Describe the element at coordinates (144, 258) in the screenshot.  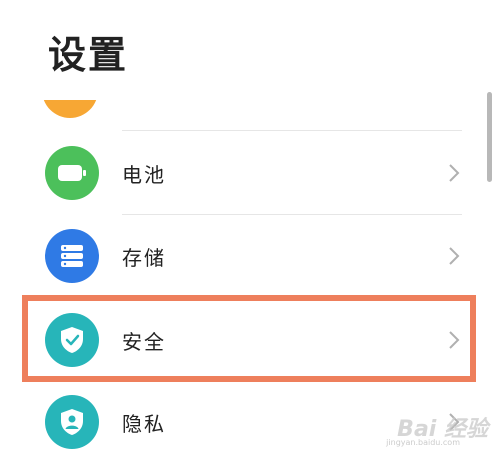
I see `settings-item-label: 存储` at that location.